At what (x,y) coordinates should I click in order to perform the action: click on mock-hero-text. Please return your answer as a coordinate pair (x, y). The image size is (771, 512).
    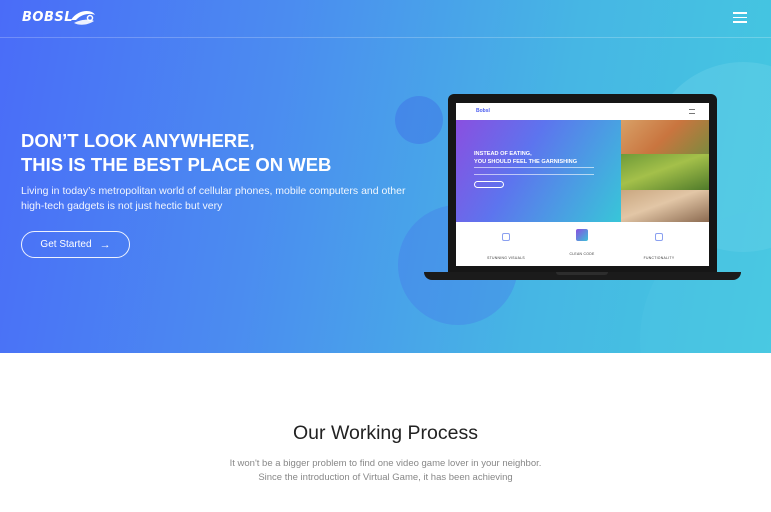
    Looking at the image, I should click on (534, 171).